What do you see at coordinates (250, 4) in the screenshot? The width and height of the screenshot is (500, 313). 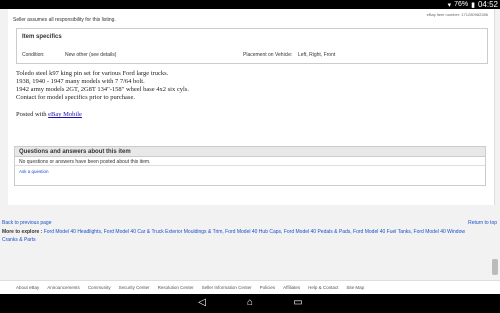 I see `status-bar: ▾ 76% ▮ 04:52` at bounding box center [250, 4].